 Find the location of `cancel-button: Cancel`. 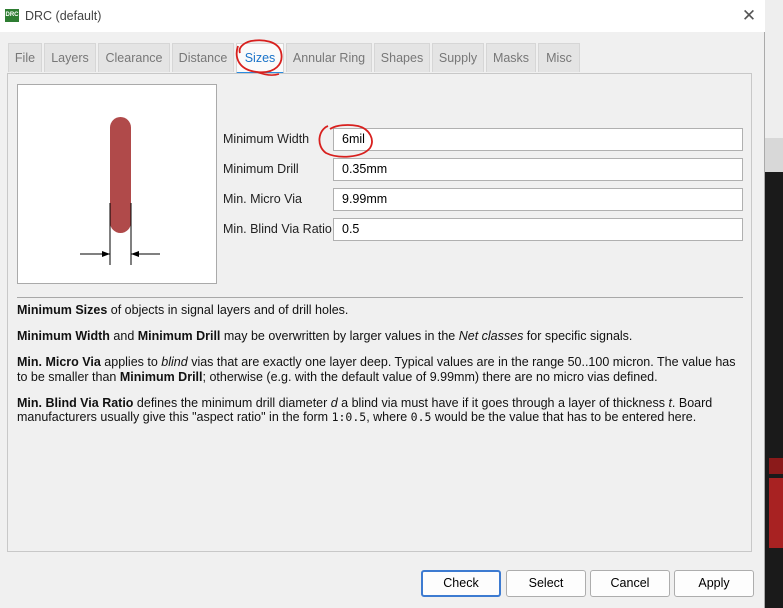

cancel-button: Cancel is located at coordinates (630, 583).